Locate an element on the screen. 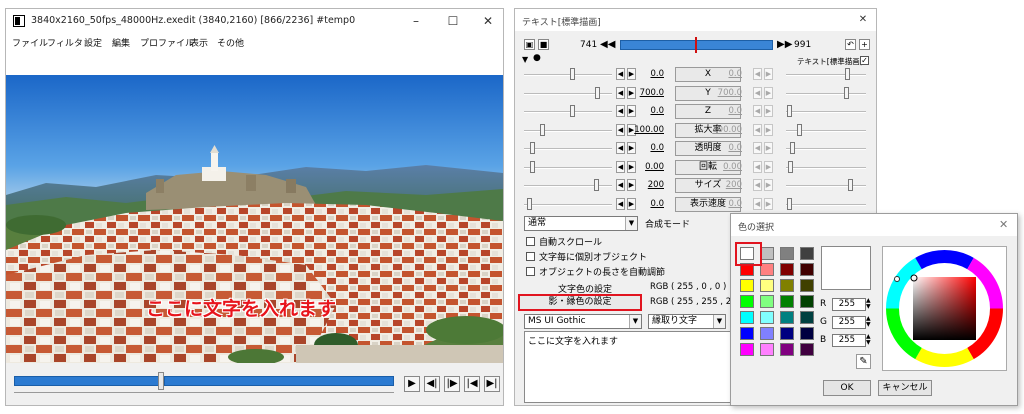 This screenshot has width=1024, height=414. color-dialog-close-button: ✕ is located at coordinates (1003, 224).